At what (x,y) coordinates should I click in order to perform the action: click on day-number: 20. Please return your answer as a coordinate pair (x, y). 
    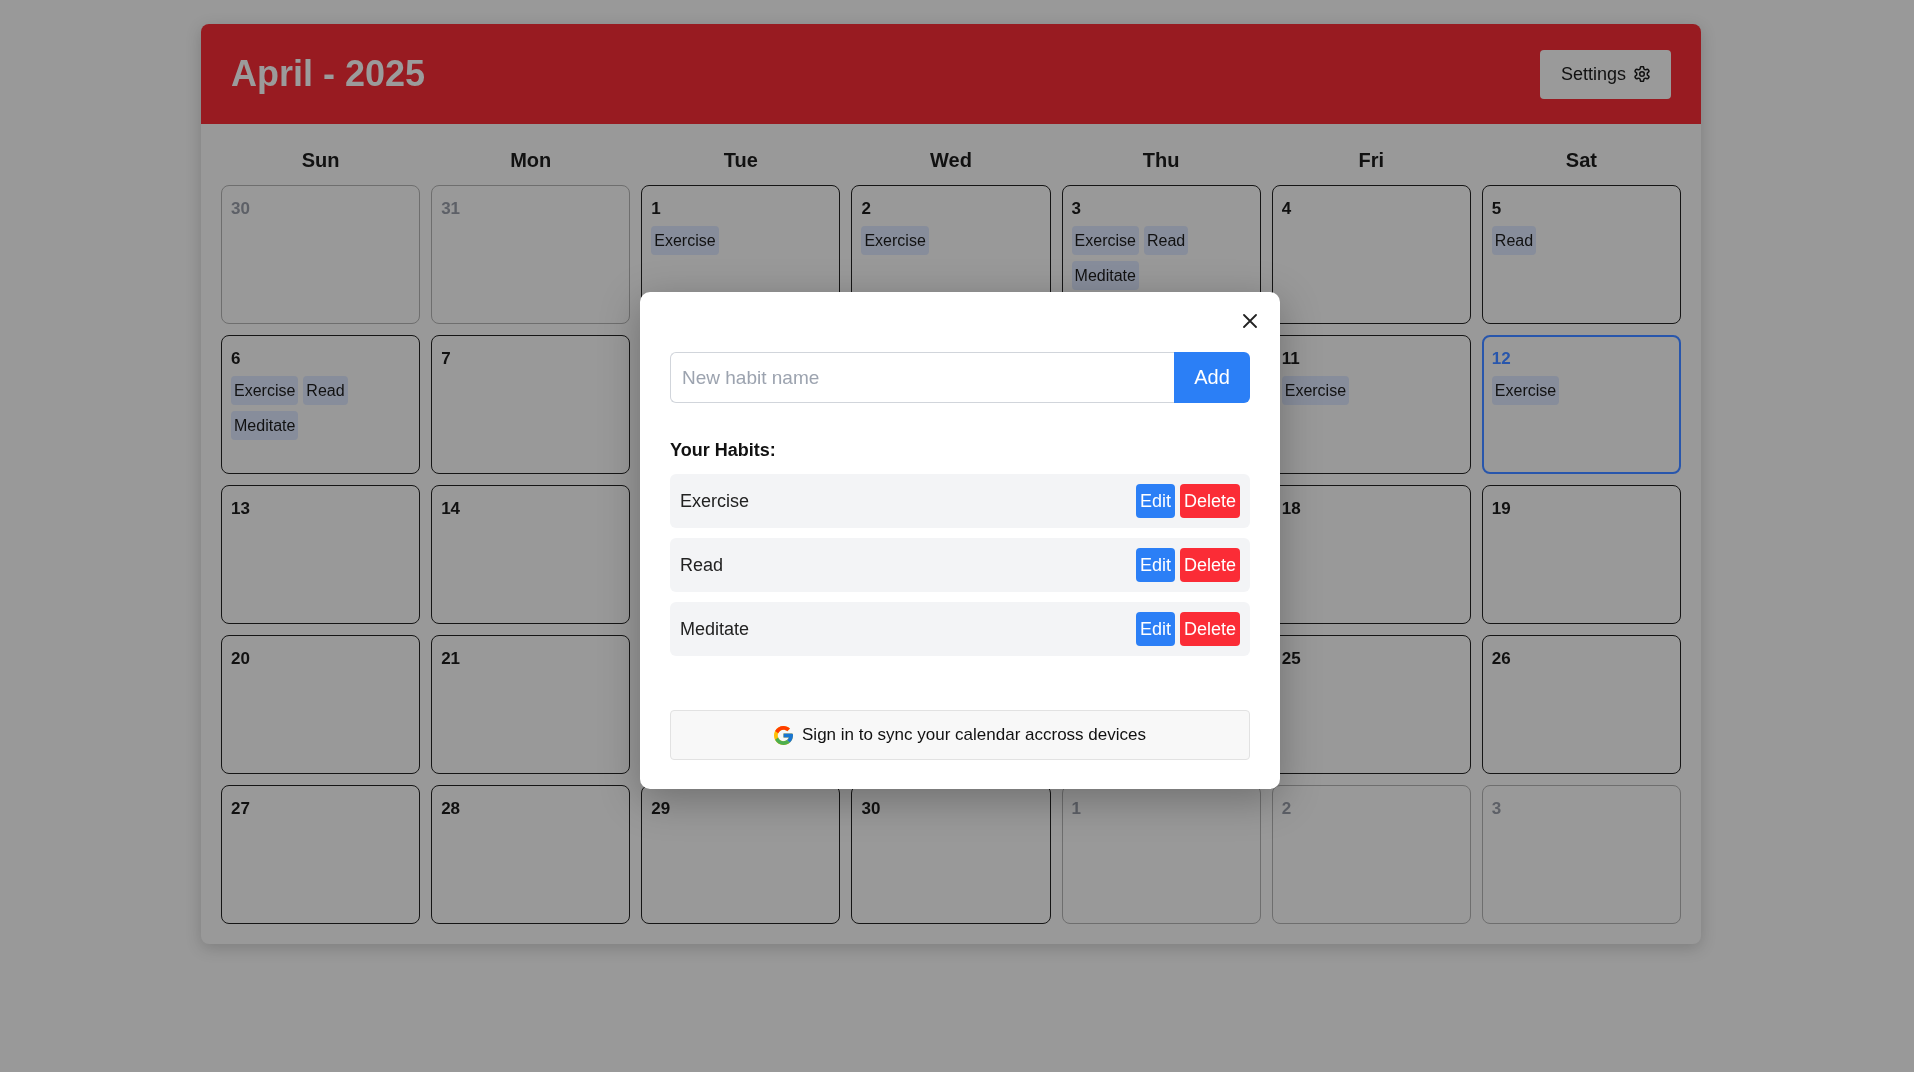
    Looking at the image, I should click on (240, 659).